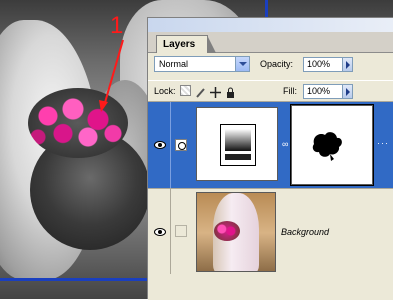 The image size is (393, 300). I want to click on bouquet-thumb, so click(227, 231).